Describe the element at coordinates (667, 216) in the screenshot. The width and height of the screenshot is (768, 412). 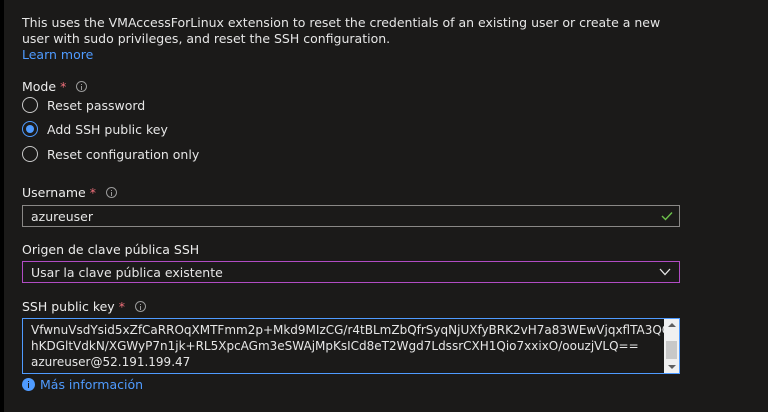
I see `checkmark-icon` at that location.